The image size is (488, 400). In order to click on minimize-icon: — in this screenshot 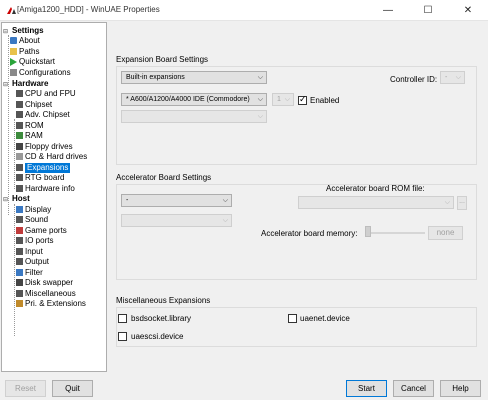, I will do `click(388, 10)`.